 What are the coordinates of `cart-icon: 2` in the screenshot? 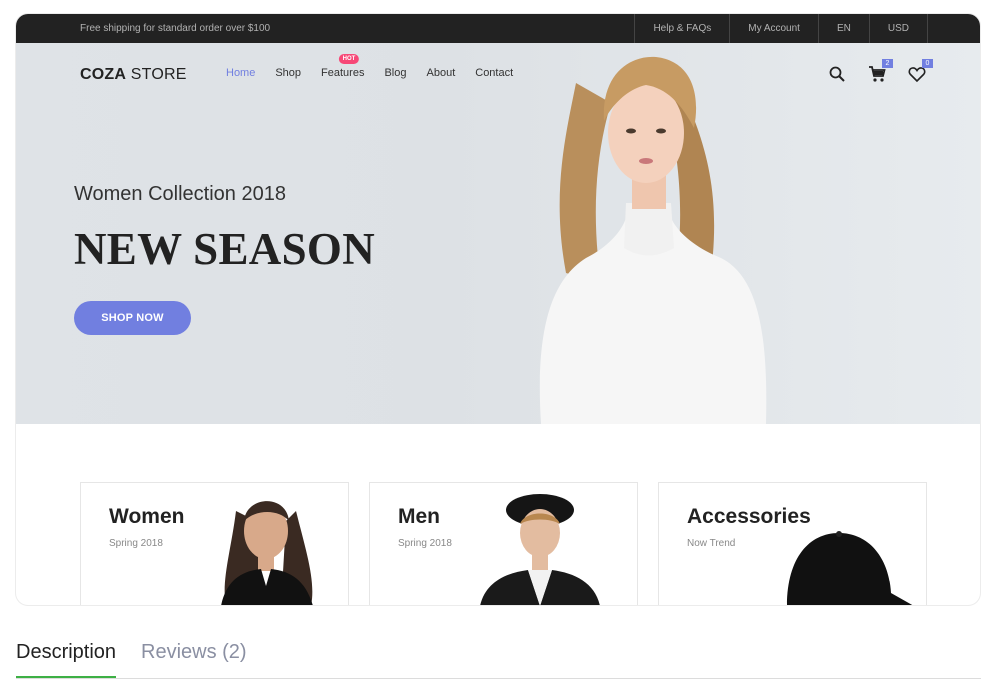 It's located at (880, 71).